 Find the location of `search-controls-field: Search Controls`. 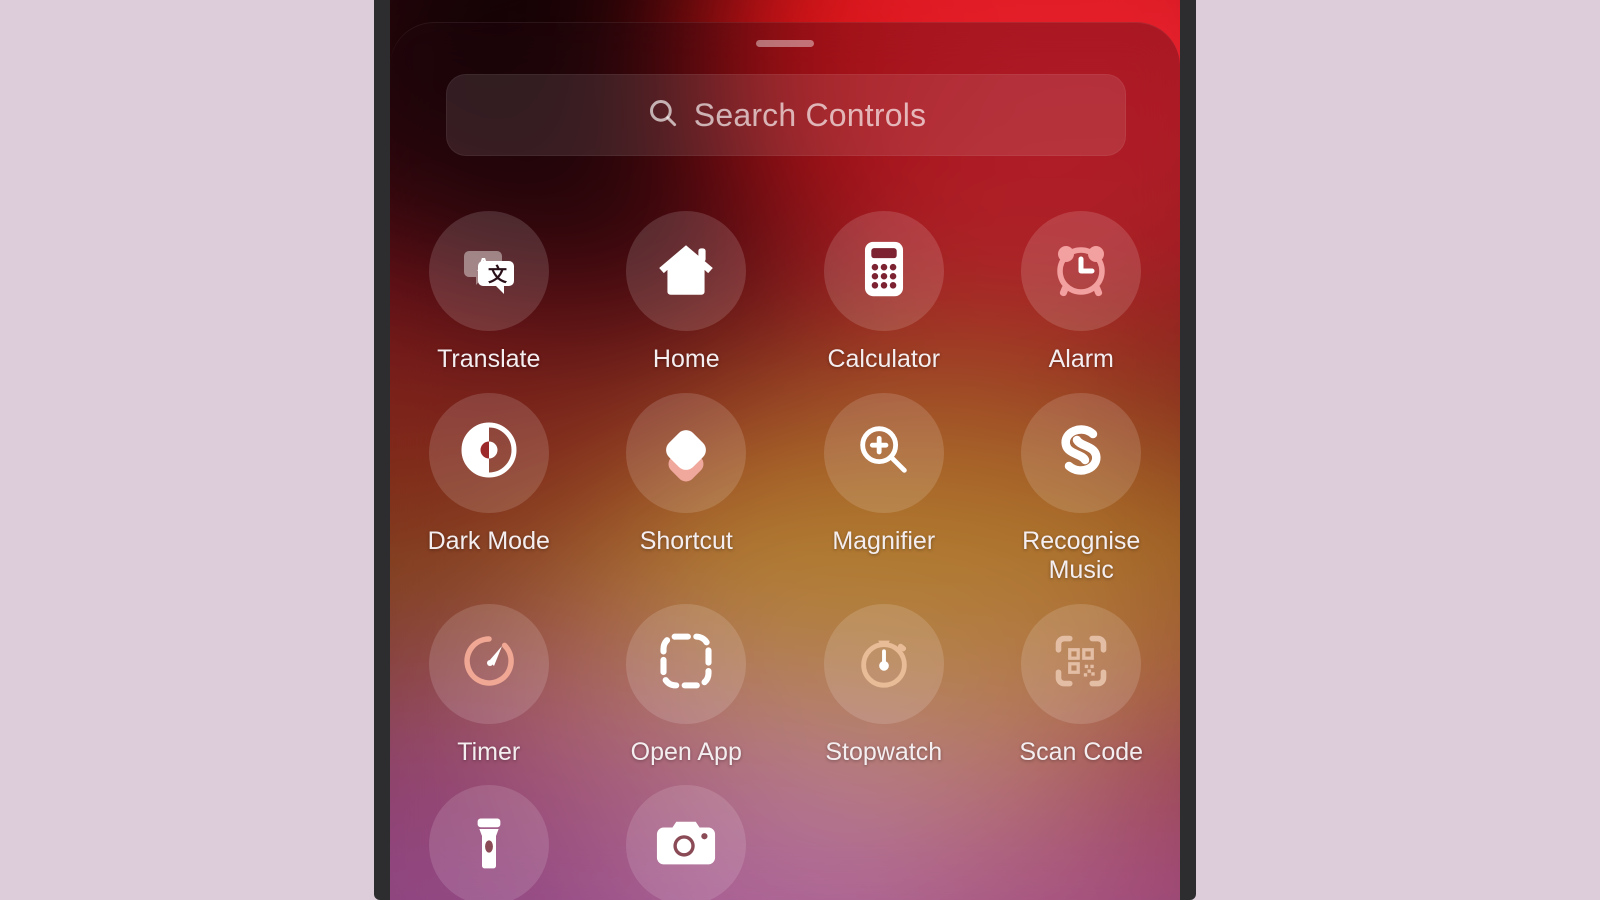

search-controls-field: Search Controls is located at coordinates (786, 115).